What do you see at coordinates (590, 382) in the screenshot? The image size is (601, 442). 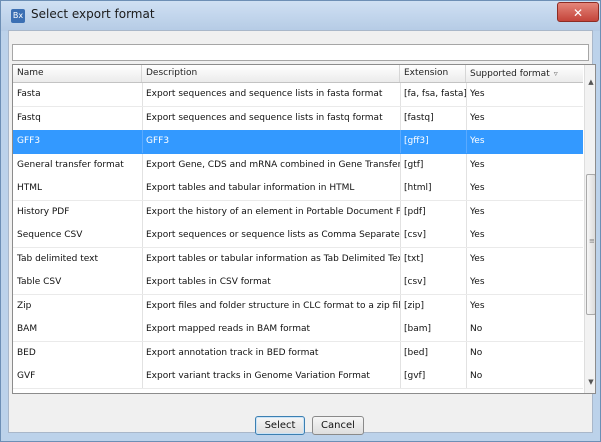 I see `scroll-down-icon: ▼` at bounding box center [590, 382].